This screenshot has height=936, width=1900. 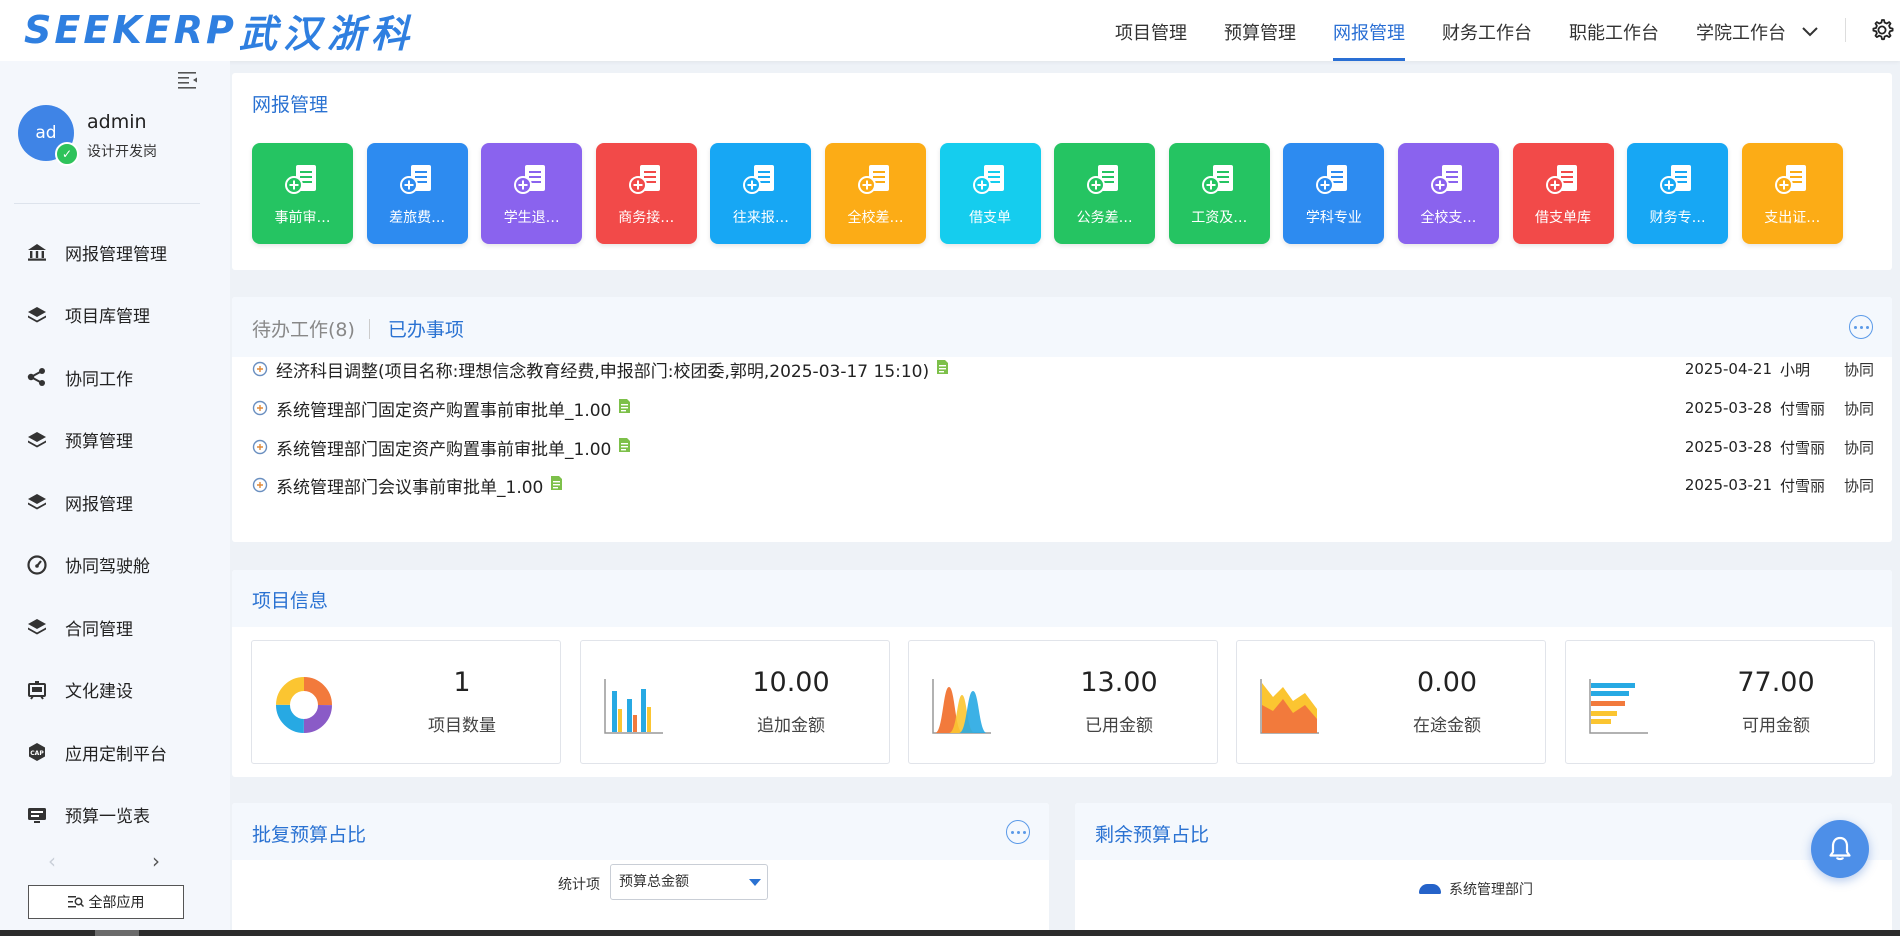 I want to click on stat-value: 13.00, so click(x=1119, y=682).